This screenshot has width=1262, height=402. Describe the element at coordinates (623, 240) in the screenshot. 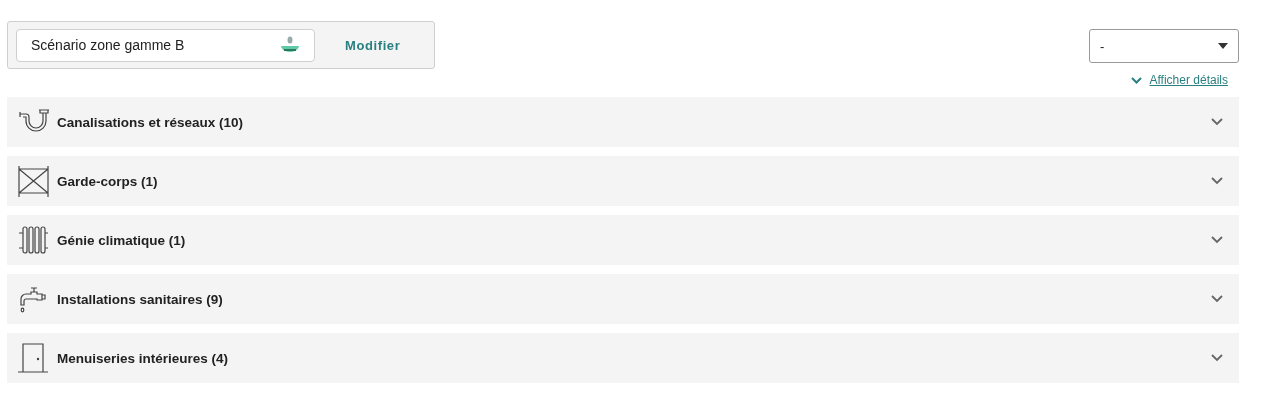

I see `accordion-header: Génie climatique (1)` at that location.